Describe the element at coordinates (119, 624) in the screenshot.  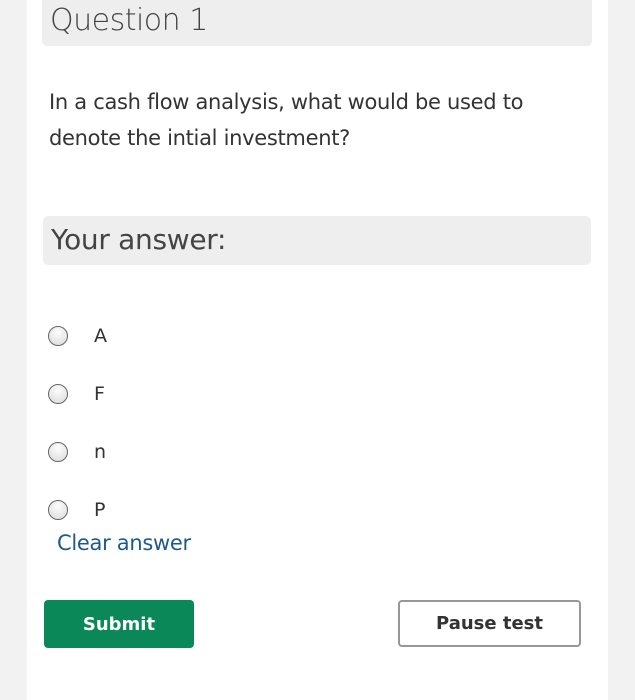
I see `submit-button: Submit` at that location.